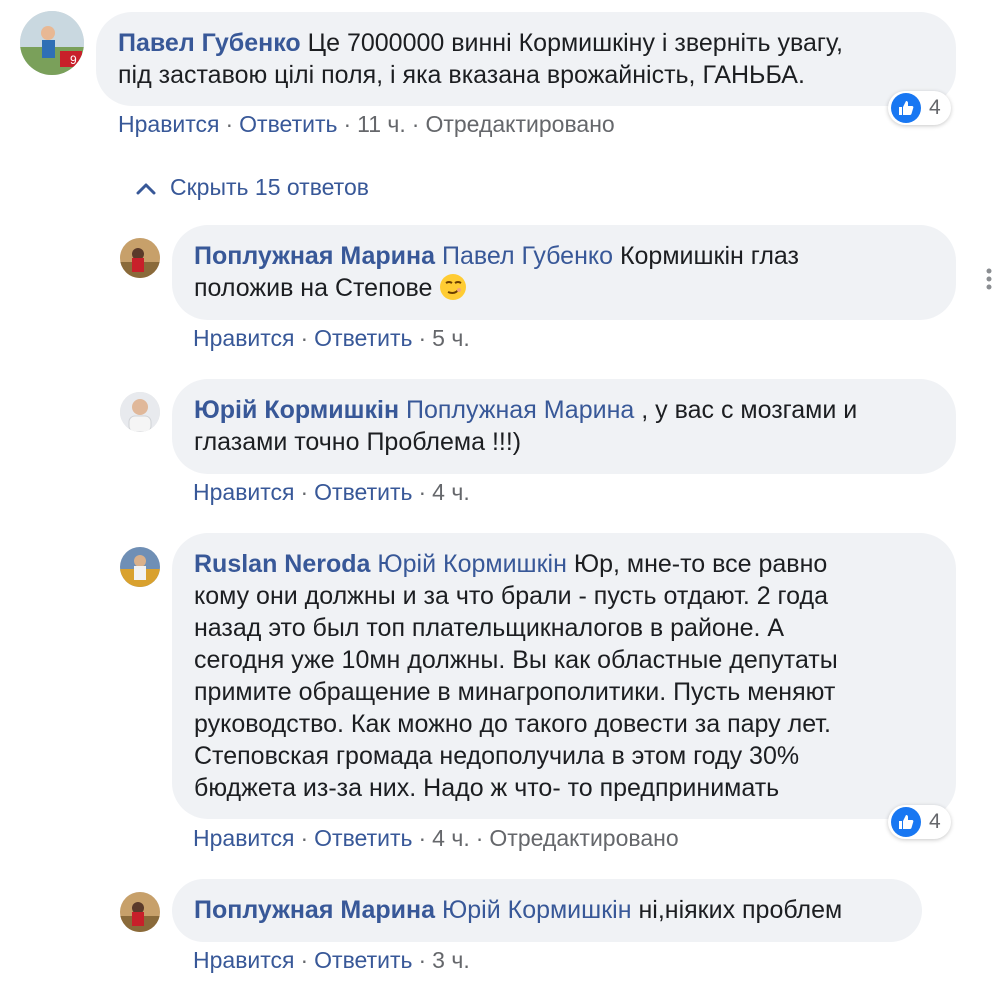 This screenshot has height=988, width=1004. I want to click on comment-text: ні,ніяких проблем, so click(740, 910).